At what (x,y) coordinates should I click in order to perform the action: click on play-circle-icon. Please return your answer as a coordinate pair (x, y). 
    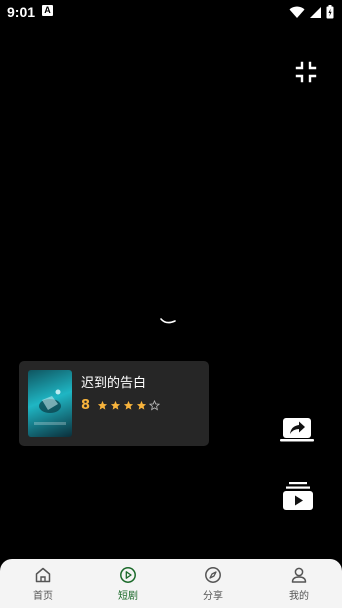
    Looking at the image, I should click on (128, 575).